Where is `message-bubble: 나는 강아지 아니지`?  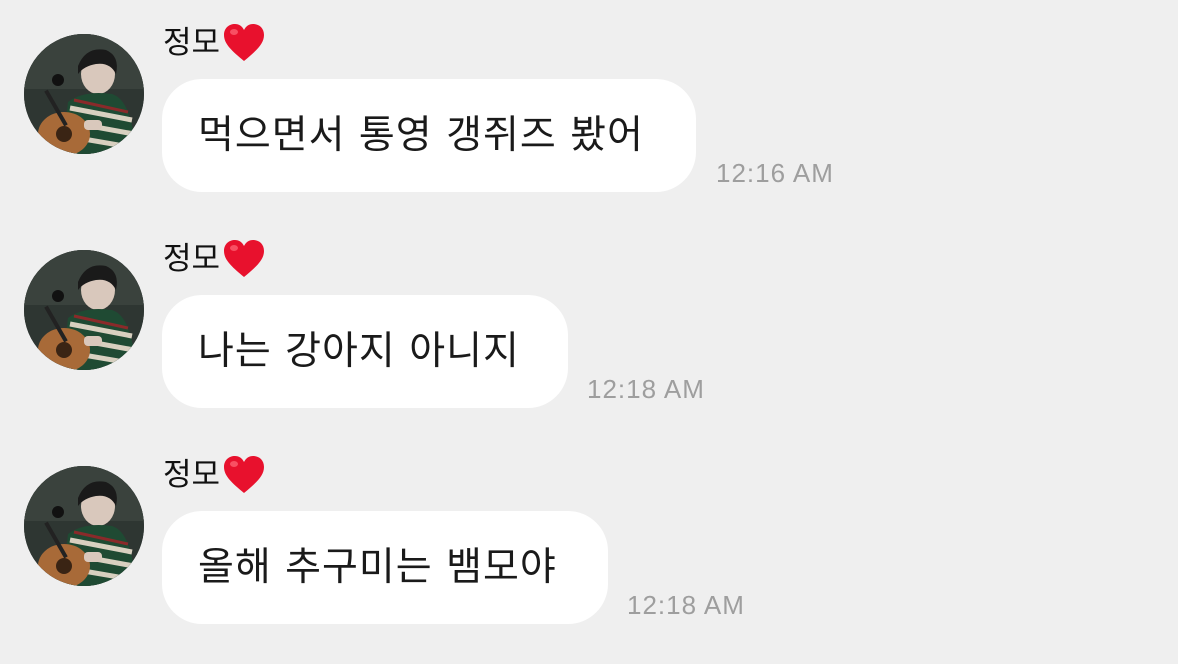
message-bubble: 나는 강아지 아니지 is located at coordinates (365, 351).